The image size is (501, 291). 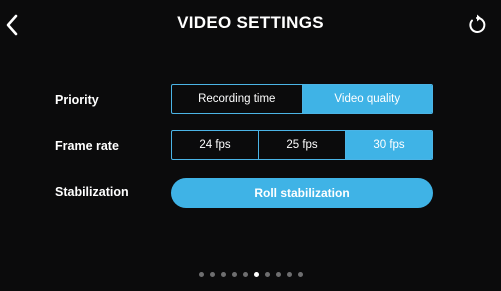 I want to click on page-dot-active, so click(x=256, y=274).